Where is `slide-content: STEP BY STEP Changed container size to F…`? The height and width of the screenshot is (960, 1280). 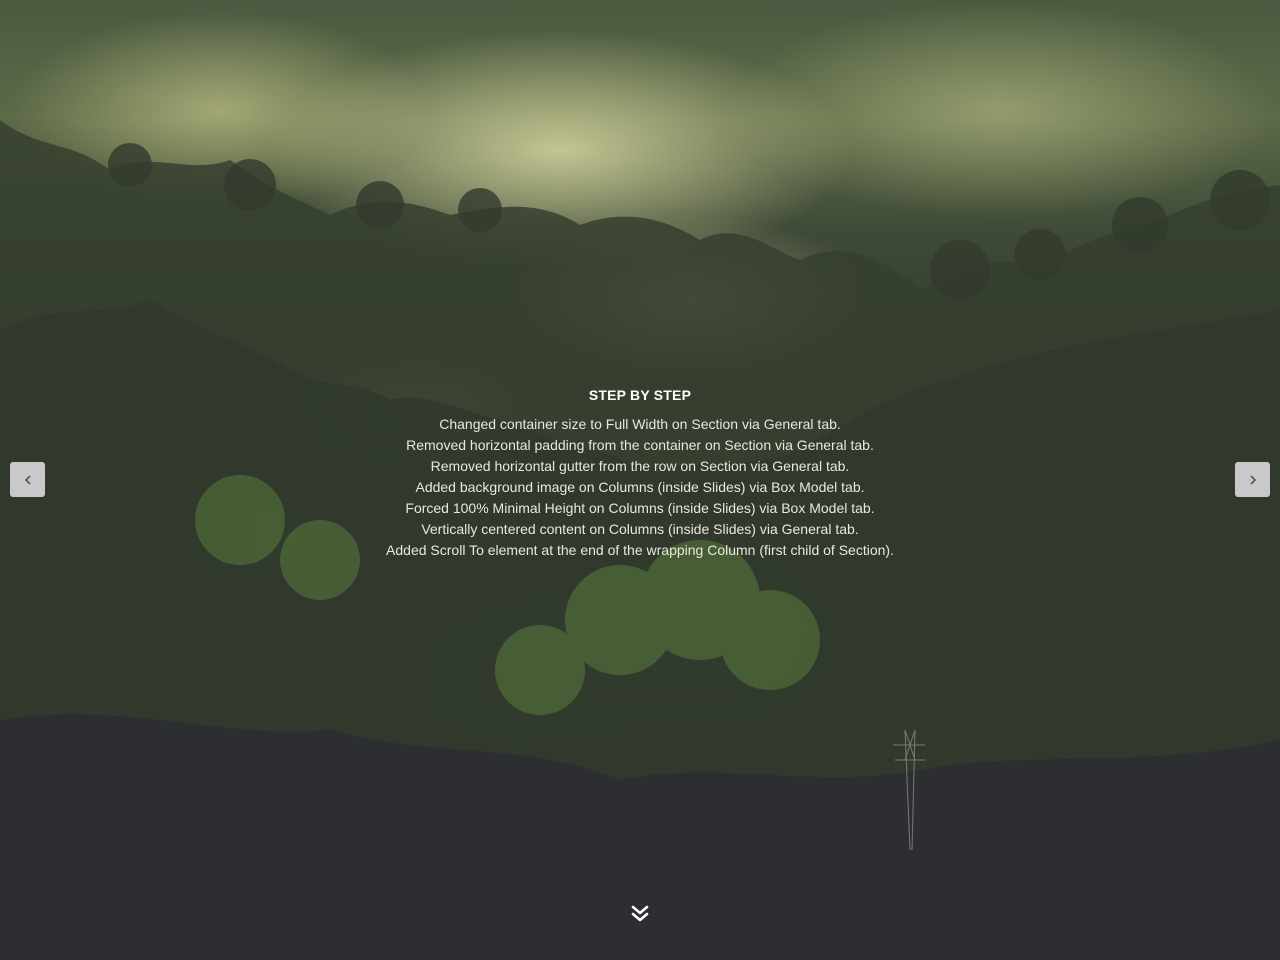 slide-content: STEP BY STEP Changed container size to F… is located at coordinates (640, 472).